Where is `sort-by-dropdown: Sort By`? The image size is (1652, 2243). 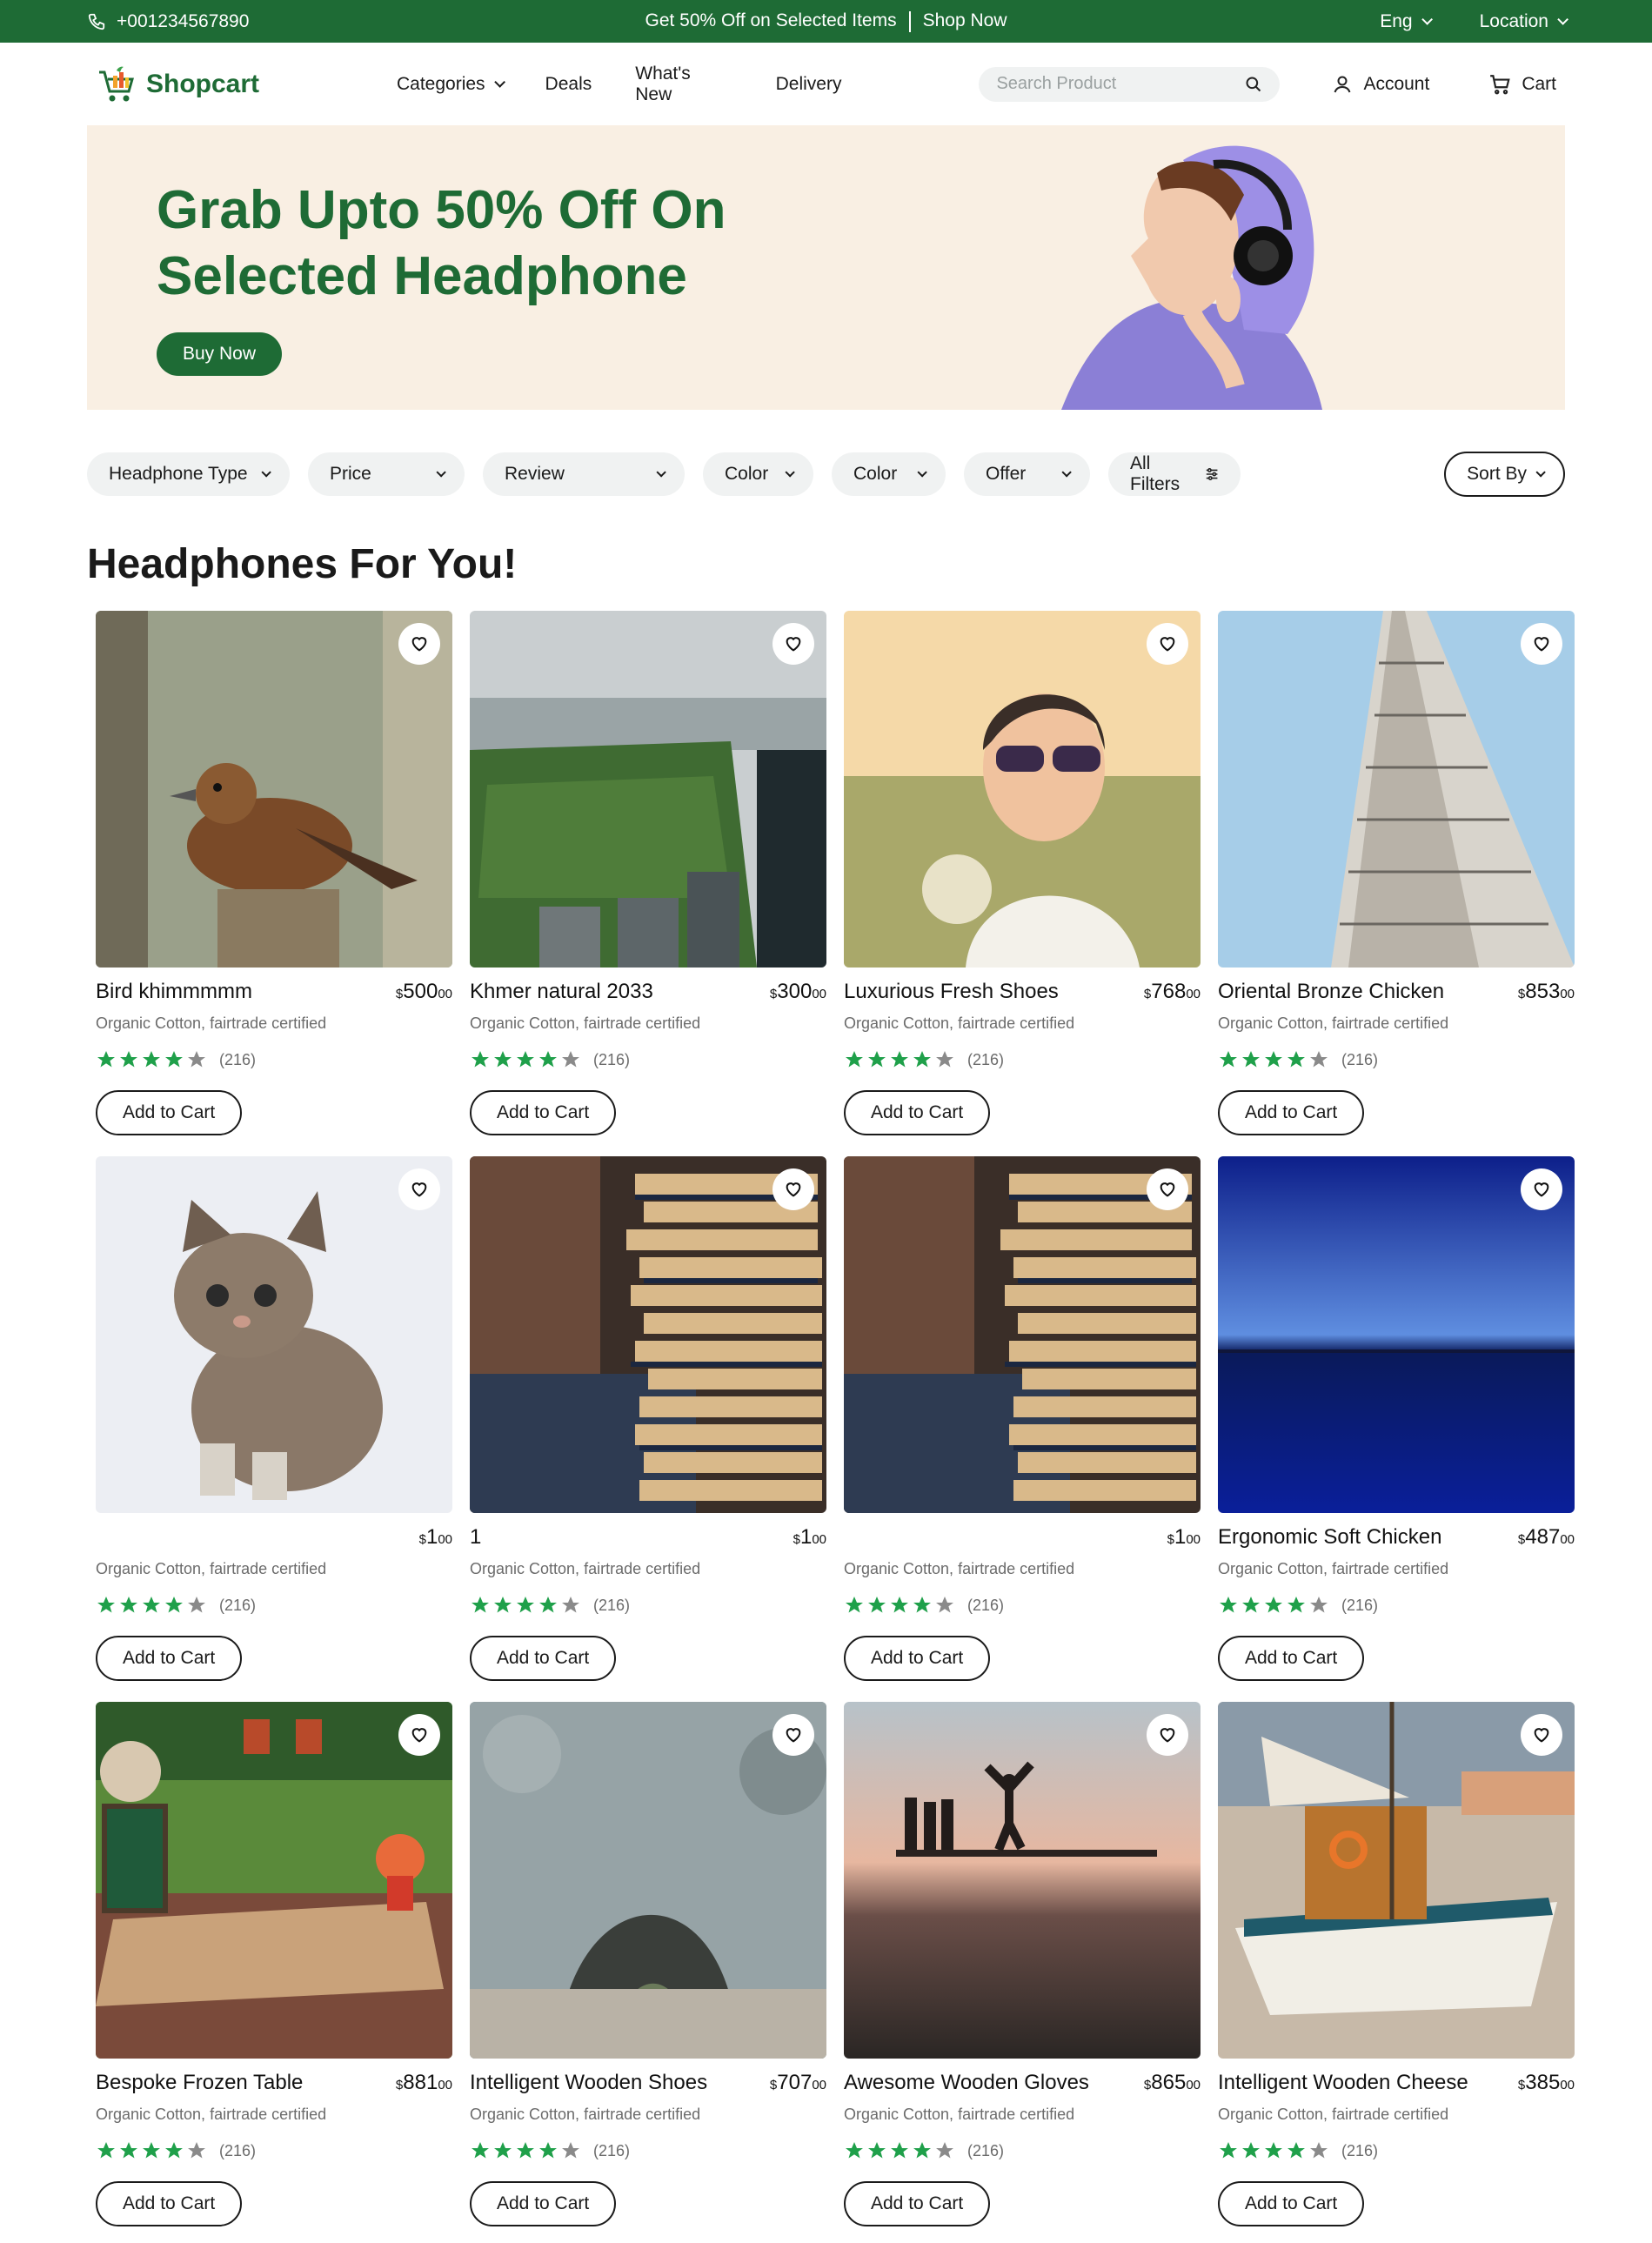
sort-by-dropdown: Sort By is located at coordinates (1504, 474).